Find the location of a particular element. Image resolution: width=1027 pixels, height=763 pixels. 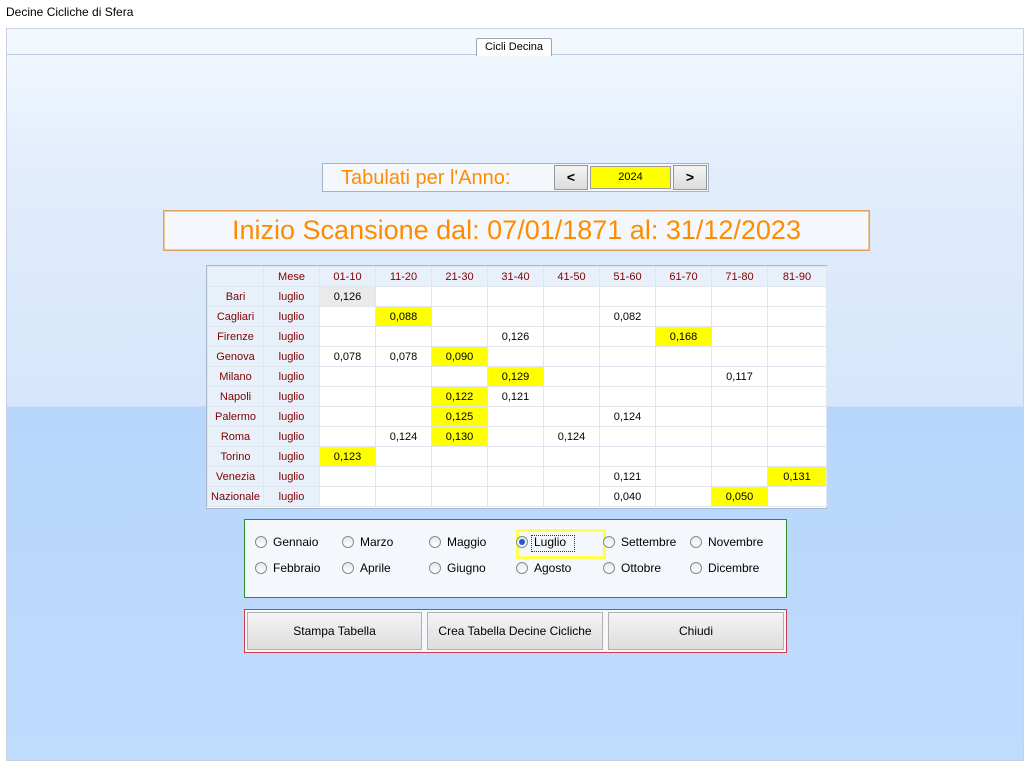

month-option-settembre: Settembre is located at coordinates (645, 543).